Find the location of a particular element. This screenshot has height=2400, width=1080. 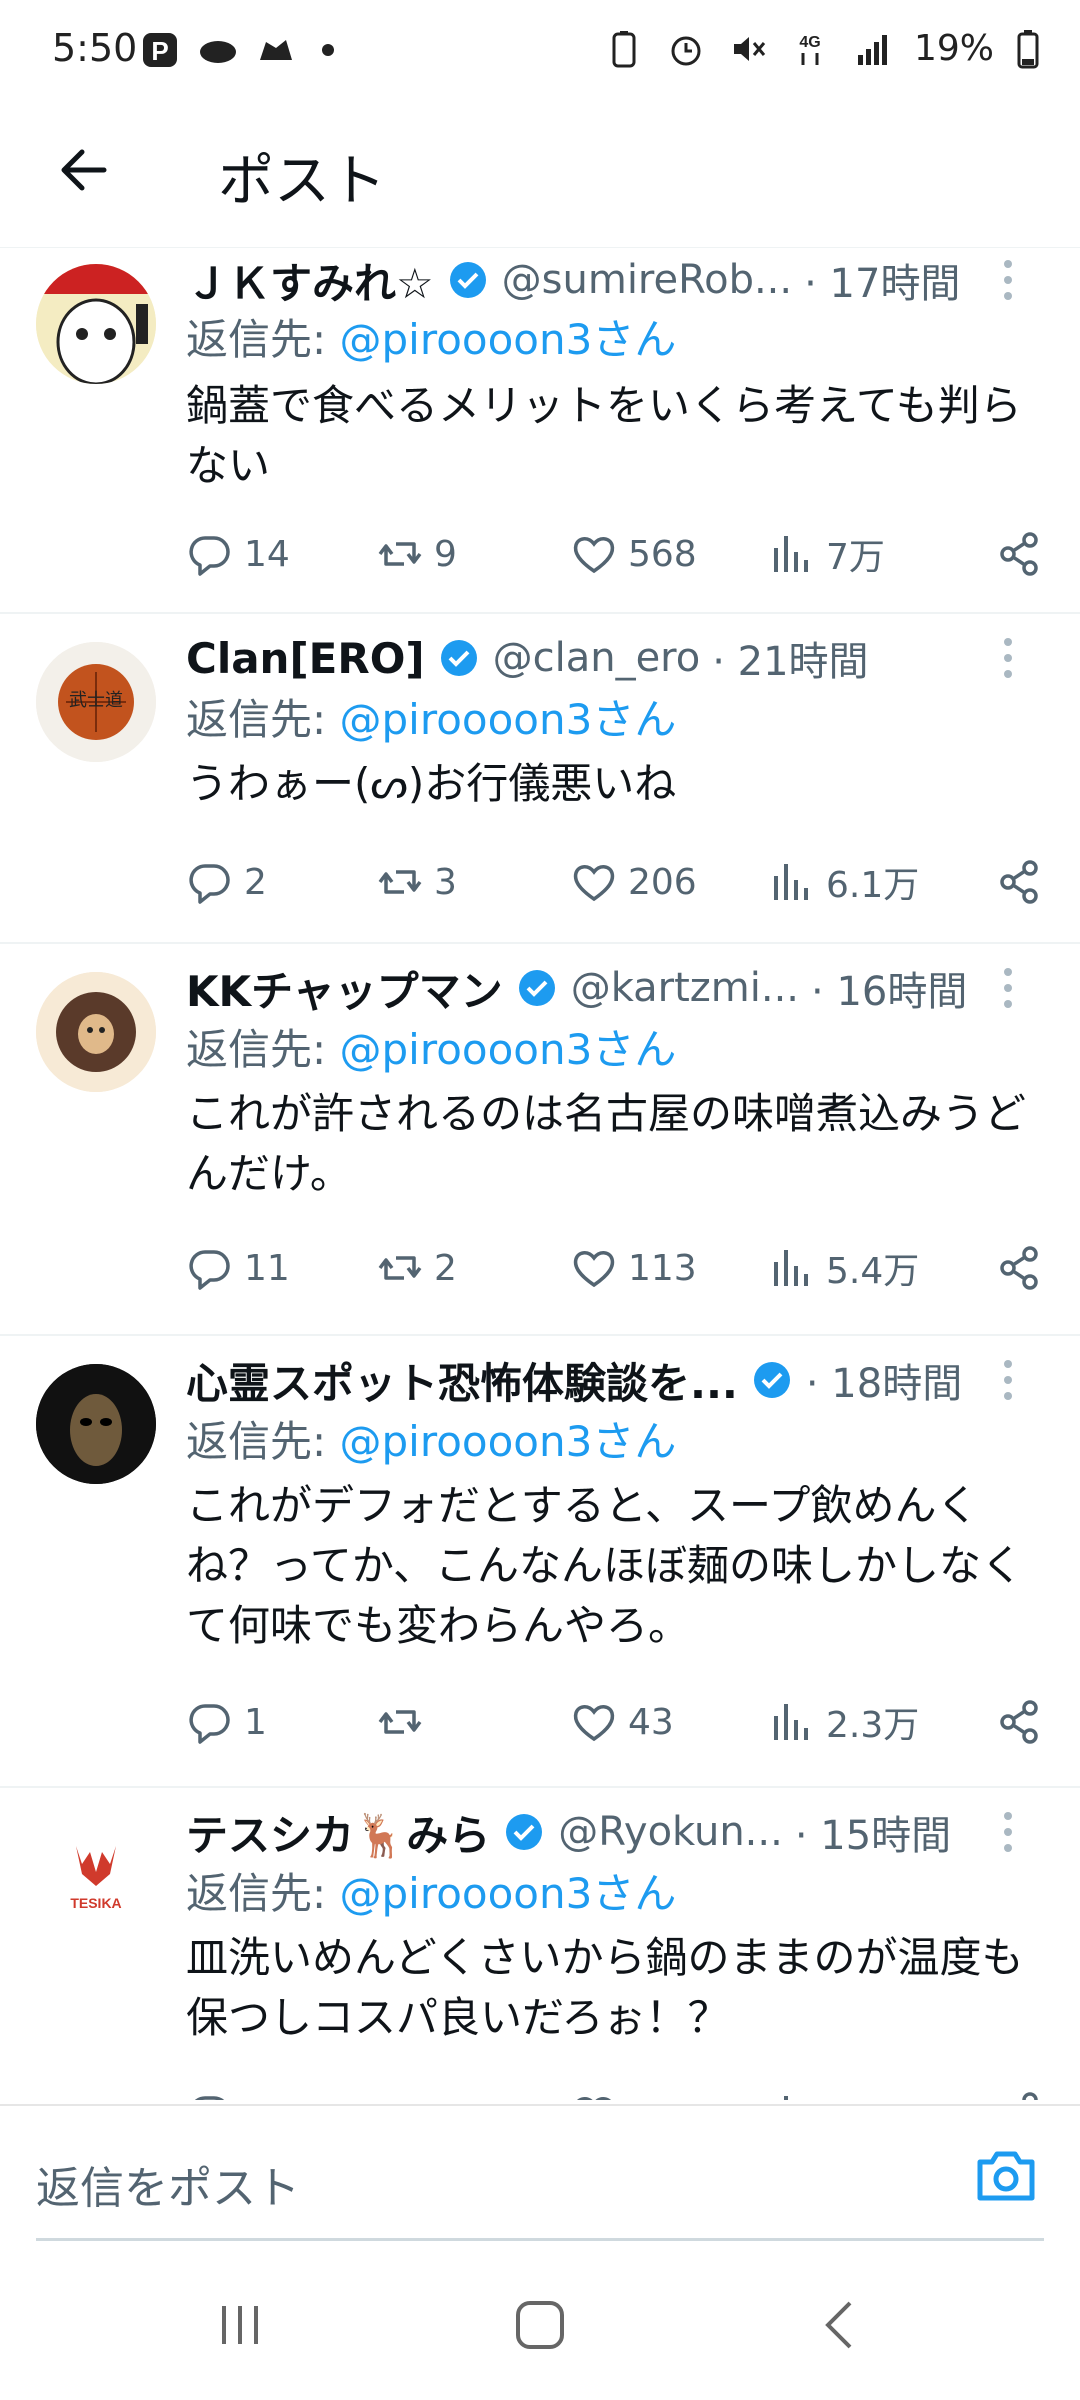

like-button: 206 is located at coordinates (633, 882).